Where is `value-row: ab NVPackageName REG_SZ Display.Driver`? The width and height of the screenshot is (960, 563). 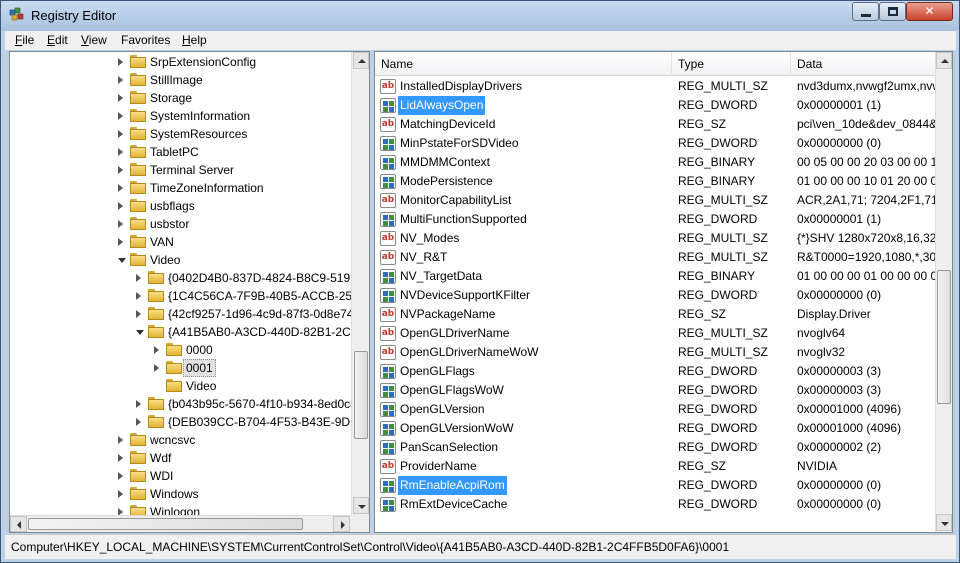 value-row: ab NVPackageName REG_SZ Display.Driver is located at coordinates (655, 314).